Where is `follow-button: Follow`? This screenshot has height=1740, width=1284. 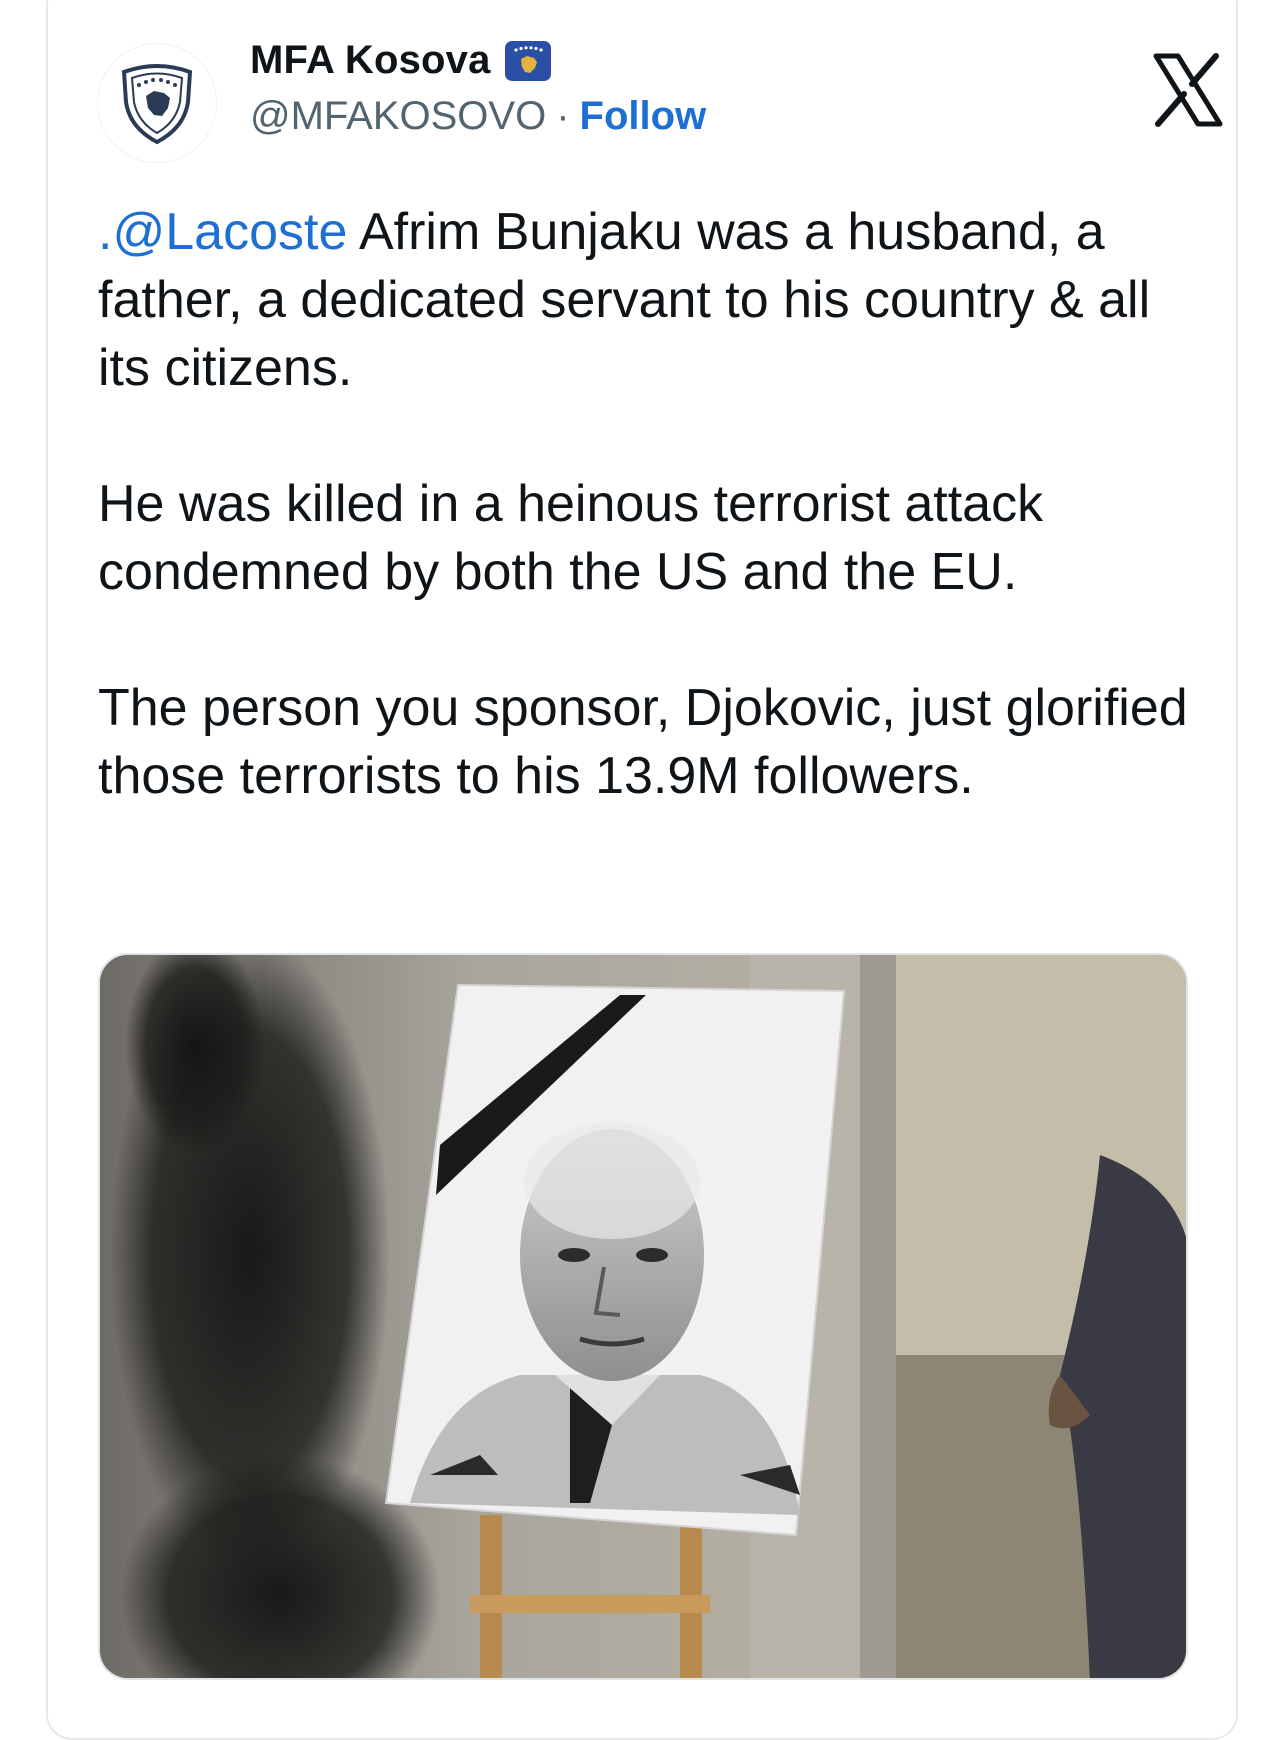 follow-button: Follow is located at coordinates (643, 116).